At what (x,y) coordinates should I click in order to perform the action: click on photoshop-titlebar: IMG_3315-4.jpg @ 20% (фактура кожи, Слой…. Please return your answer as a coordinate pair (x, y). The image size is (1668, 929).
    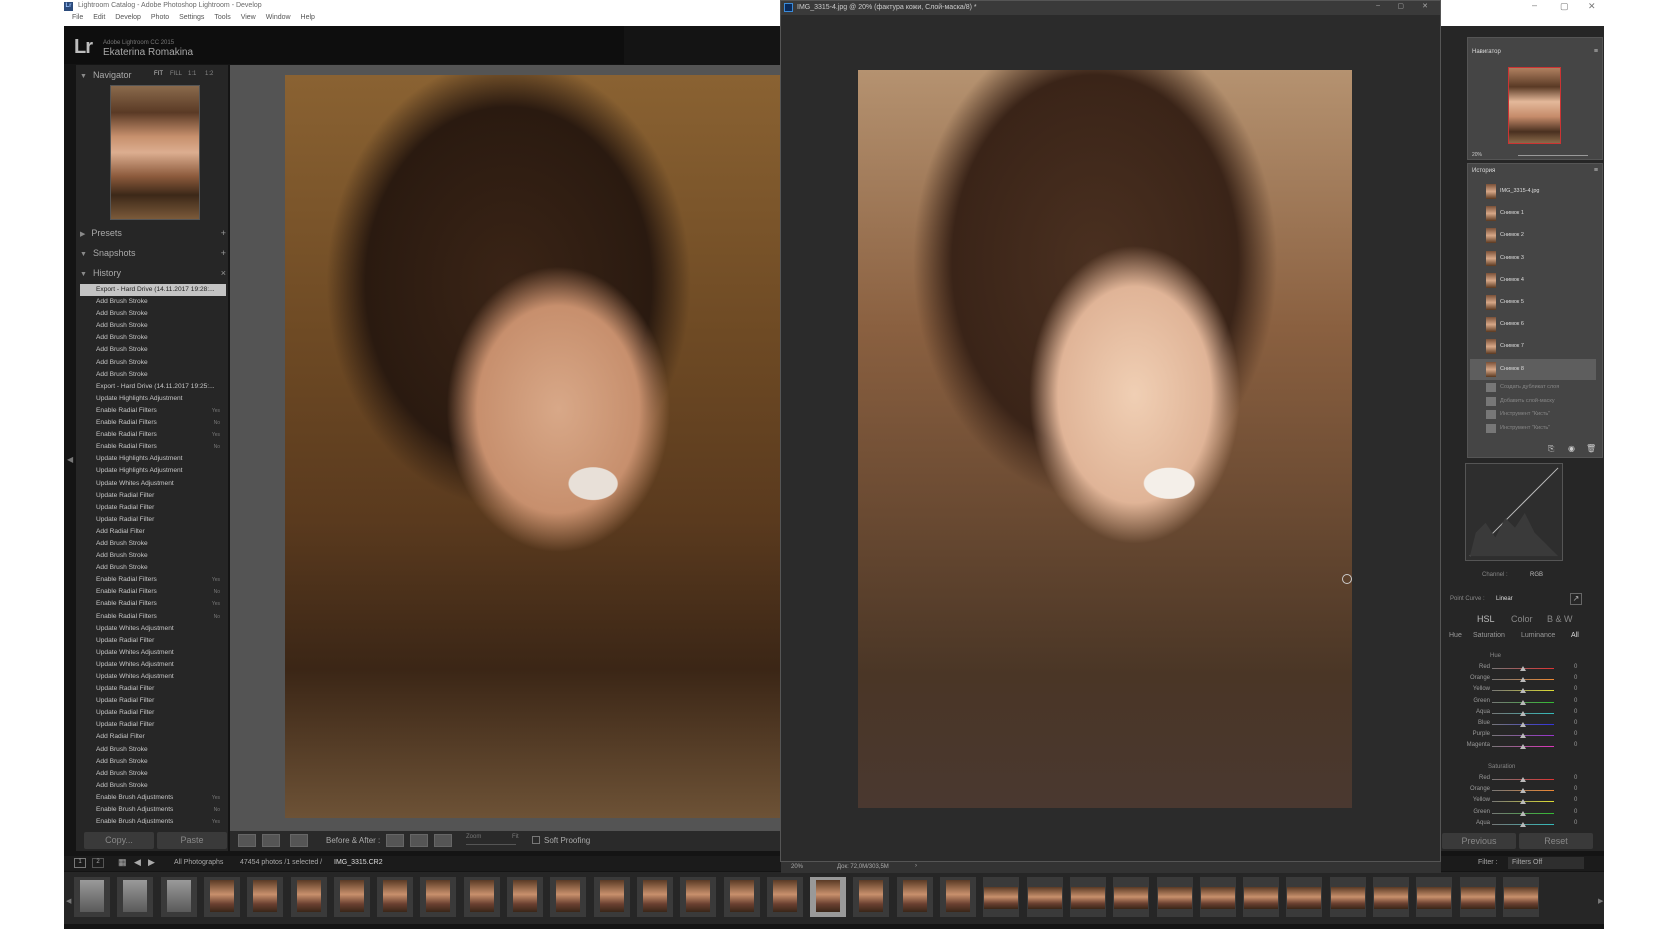
    Looking at the image, I should click on (1110, 8).